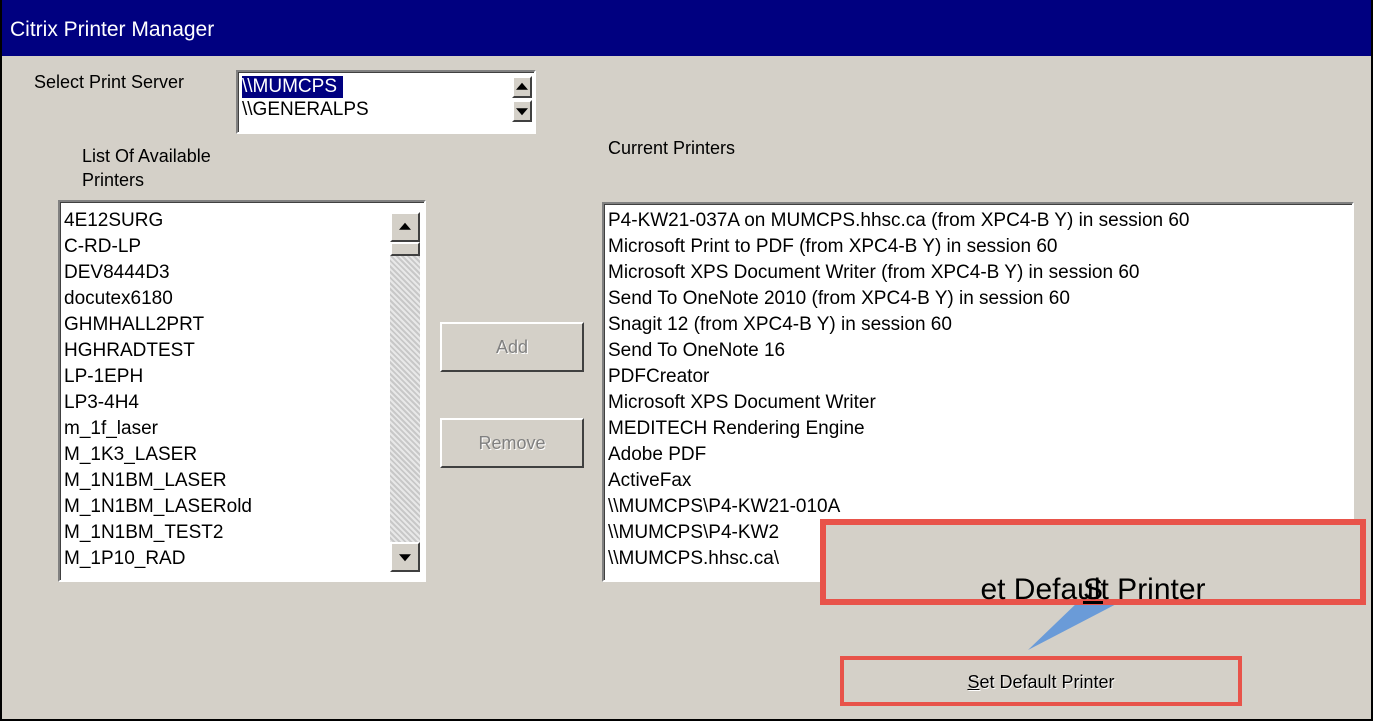 The image size is (1375, 723). Describe the element at coordinates (672, 148) in the screenshot. I see `current-printers-label: Current Printers` at that location.